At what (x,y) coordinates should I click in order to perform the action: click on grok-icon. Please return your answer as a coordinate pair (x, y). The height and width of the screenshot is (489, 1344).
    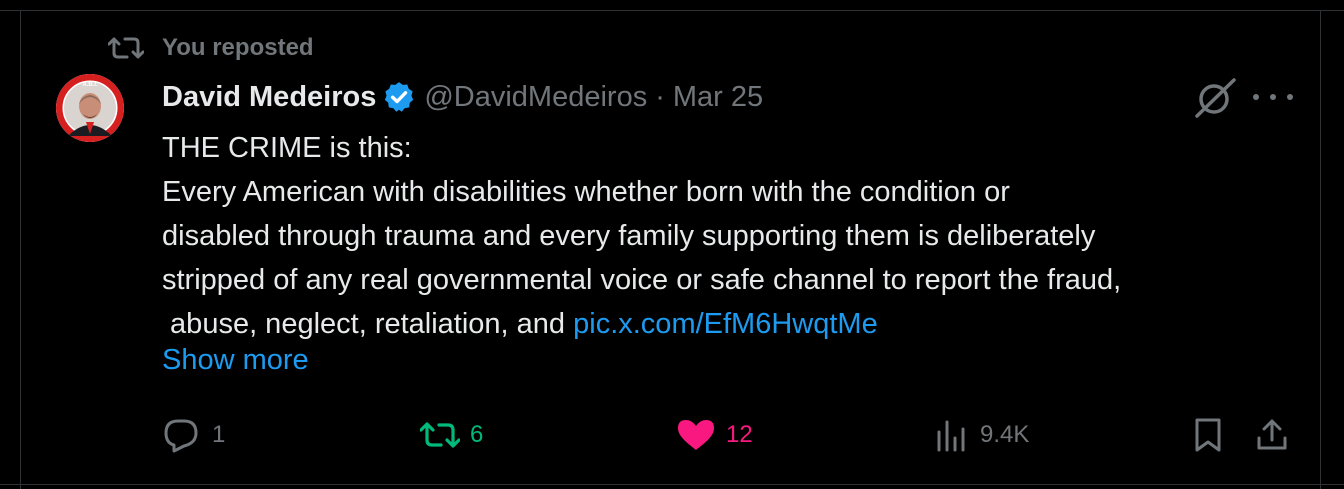
    Looking at the image, I should click on (1215, 98).